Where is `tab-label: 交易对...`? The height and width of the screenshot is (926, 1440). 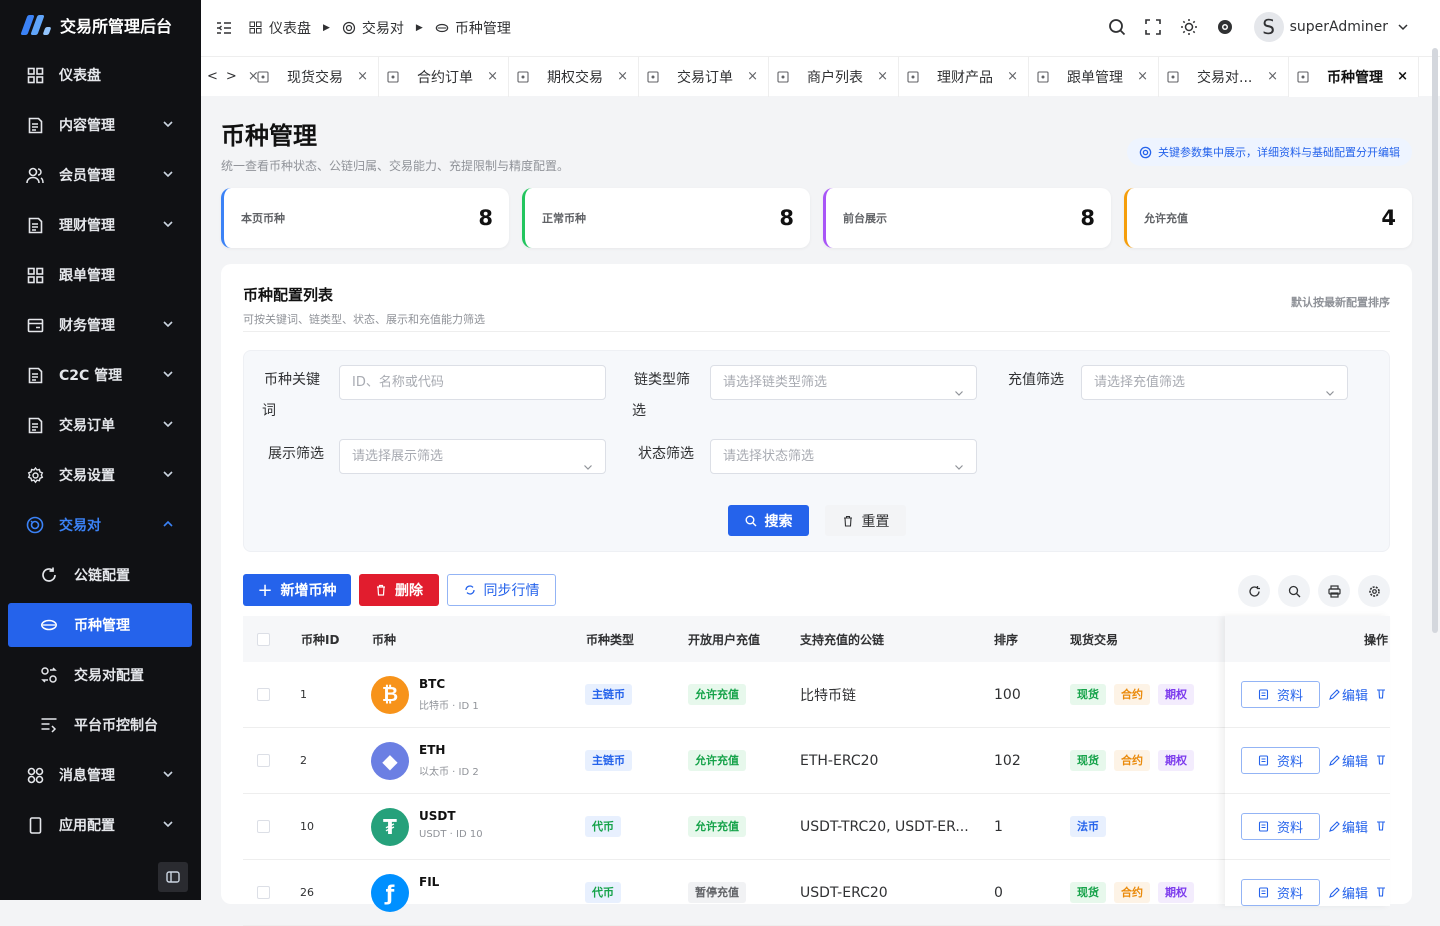 tab-label: 交易对... is located at coordinates (1225, 77).